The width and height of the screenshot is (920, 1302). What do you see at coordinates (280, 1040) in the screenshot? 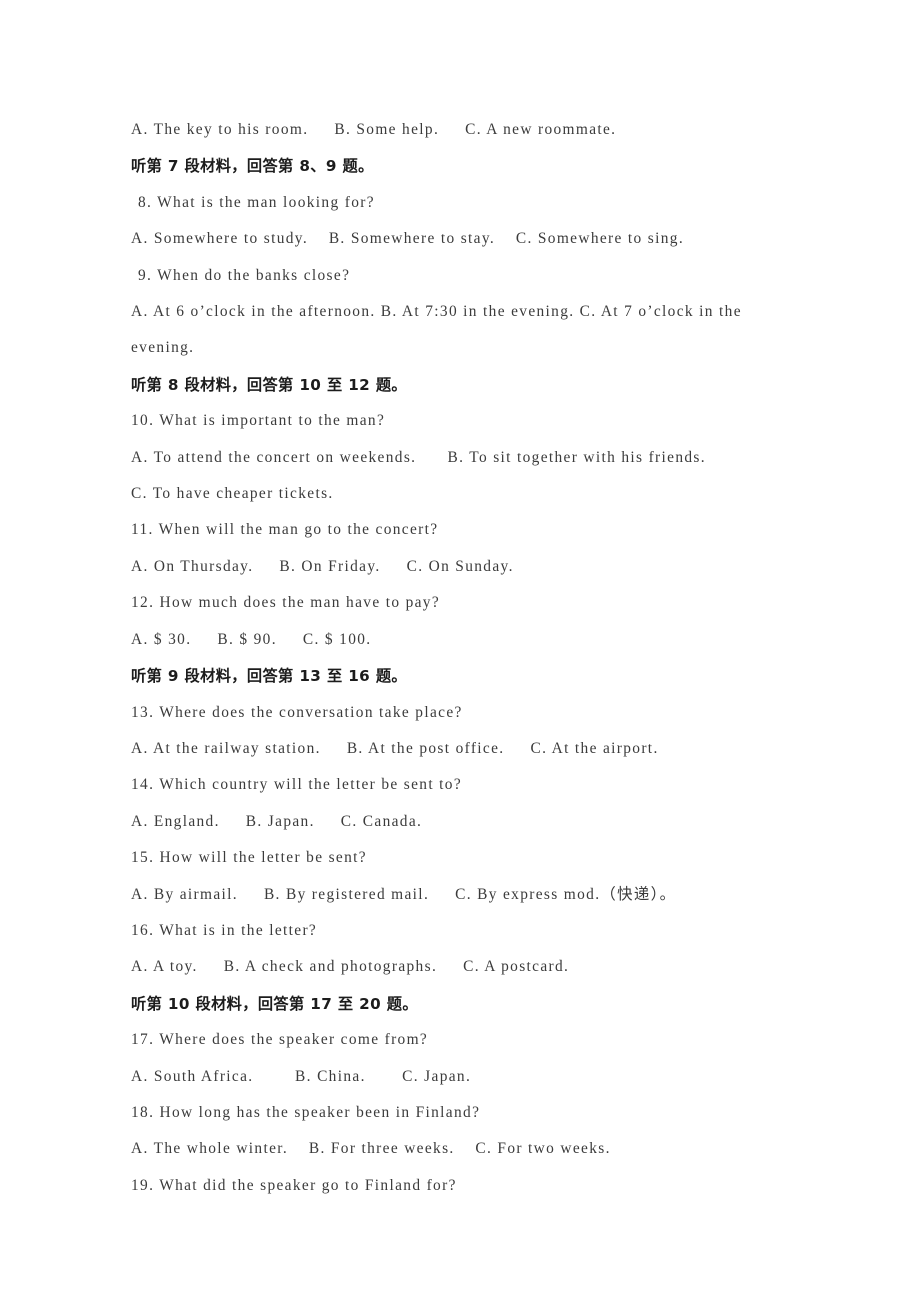
I see `question-stem: 17. Where does the speaker come from?` at bounding box center [280, 1040].